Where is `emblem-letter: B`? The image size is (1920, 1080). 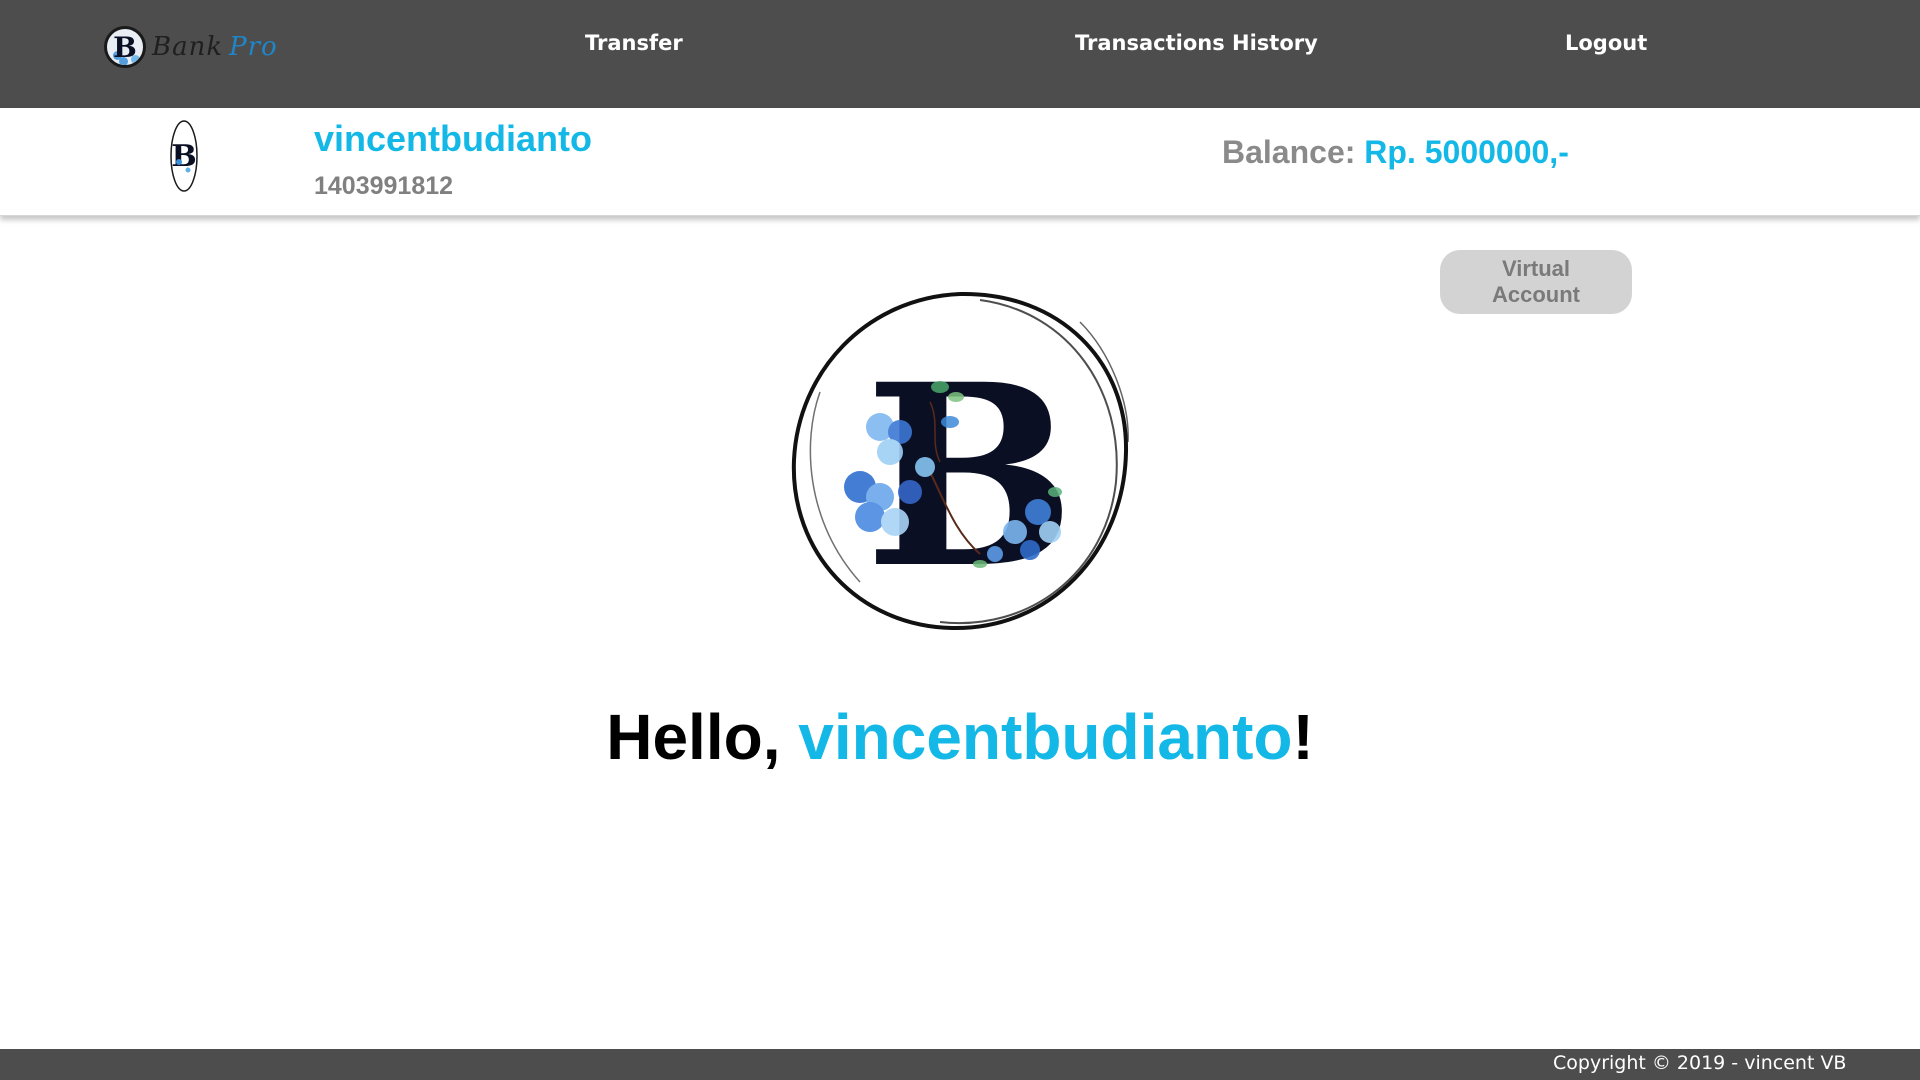 emblem-letter: B is located at coordinates (125, 47).